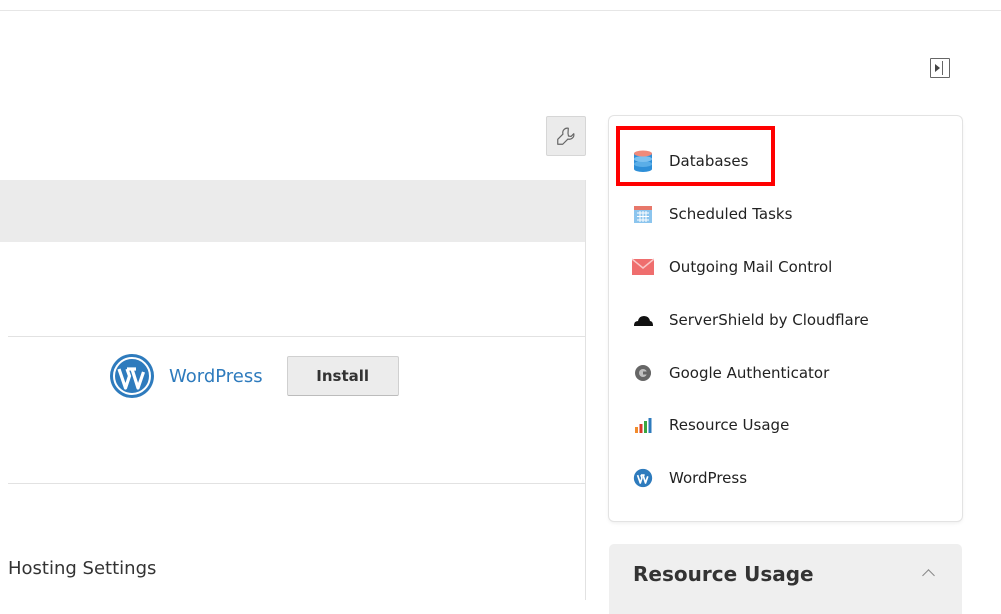 The height and width of the screenshot is (614, 1001). I want to click on chevron-up-icon, so click(928, 575).